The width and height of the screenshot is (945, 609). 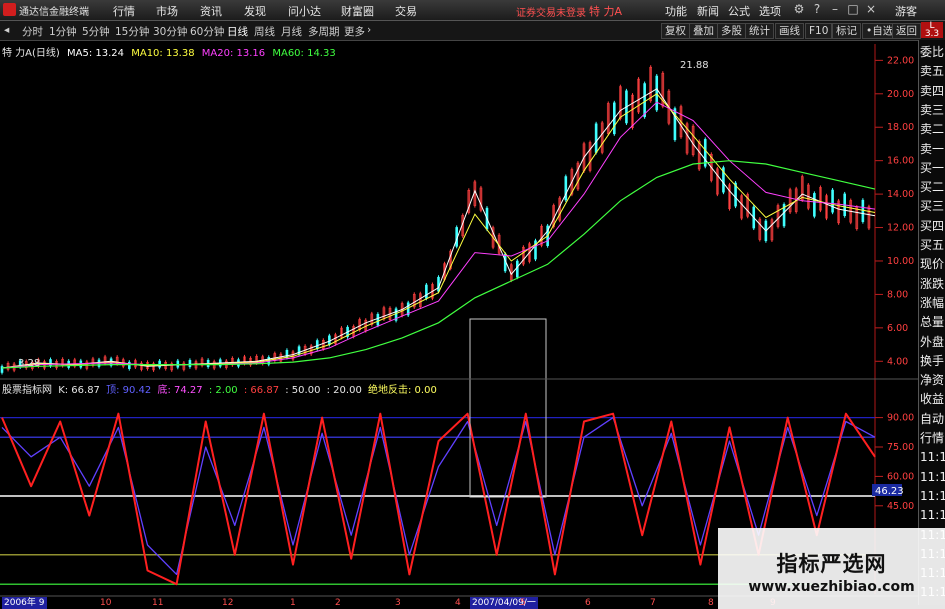 What do you see at coordinates (338, 603) in the screenshot?
I see `x-axis-label: 2` at bounding box center [338, 603].